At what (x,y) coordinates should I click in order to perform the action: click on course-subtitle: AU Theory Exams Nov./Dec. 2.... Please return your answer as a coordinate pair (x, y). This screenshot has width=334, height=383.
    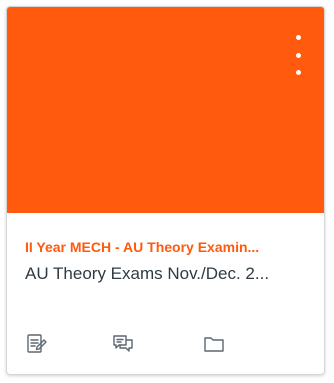
    Looking at the image, I should click on (147, 273).